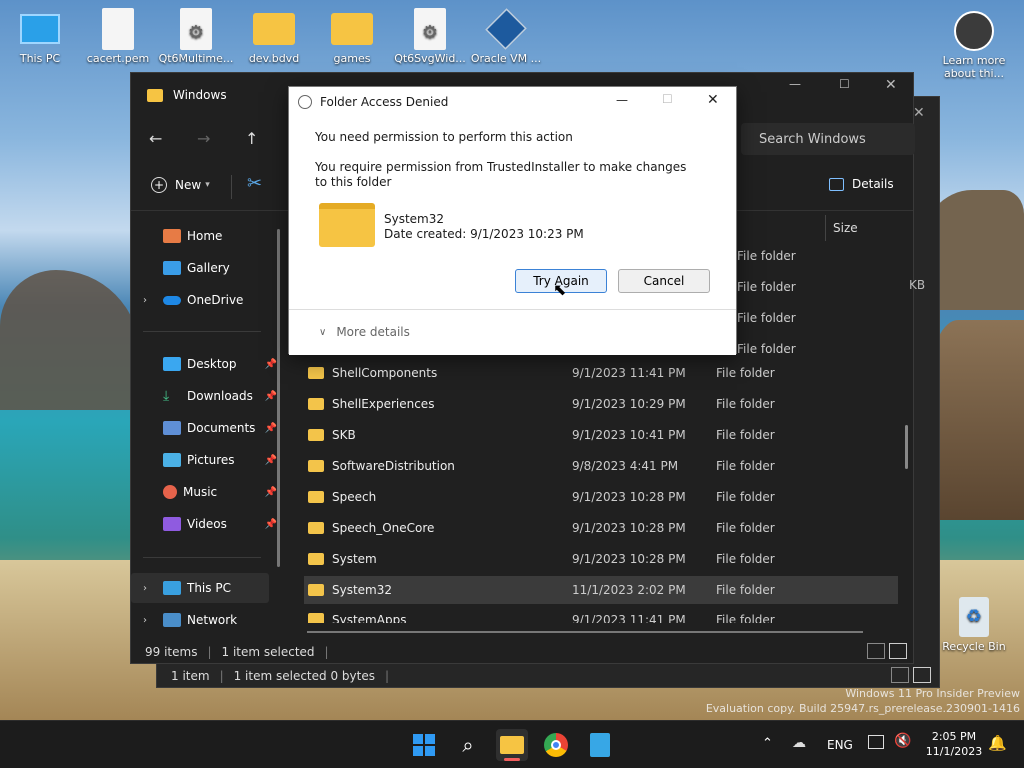 This screenshot has width=1024, height=768. What do you see at coordinates (629, 373) in the screenshot?
I see `file-date: 9/1/2023 11:41 PM` at bounding box center [629, 373].